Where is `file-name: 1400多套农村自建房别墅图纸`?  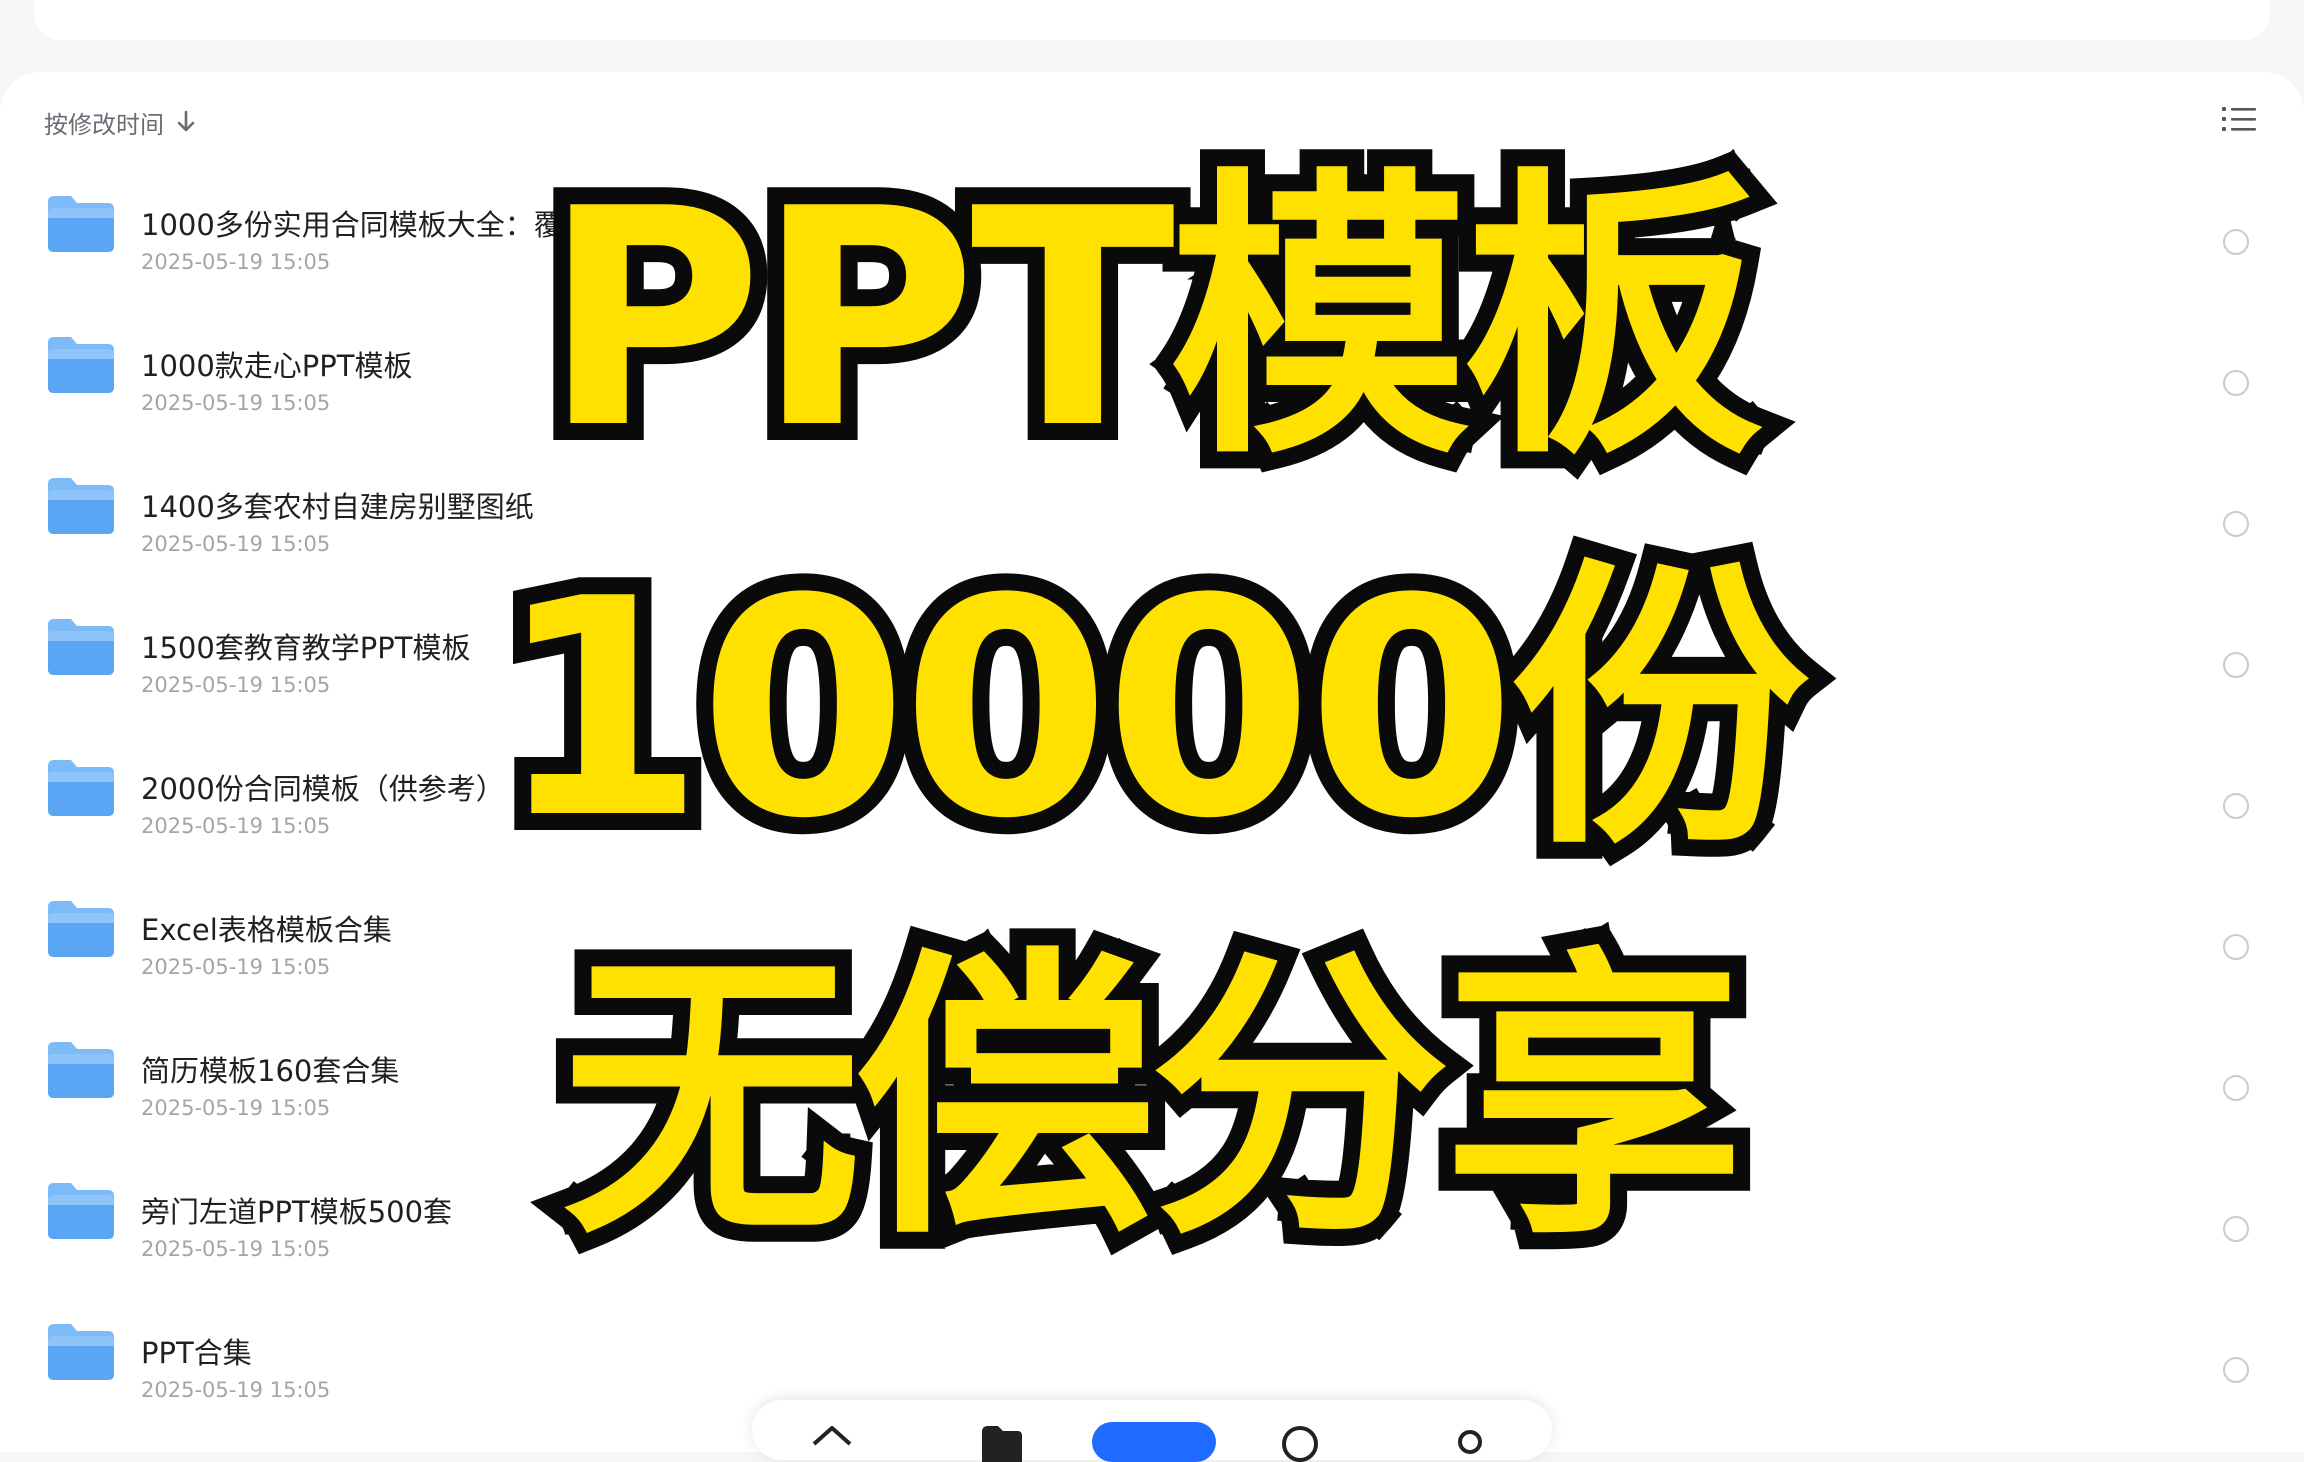 file-name: 1400多套农村自建房别墅图纸 is located at coordinates (337, 507).